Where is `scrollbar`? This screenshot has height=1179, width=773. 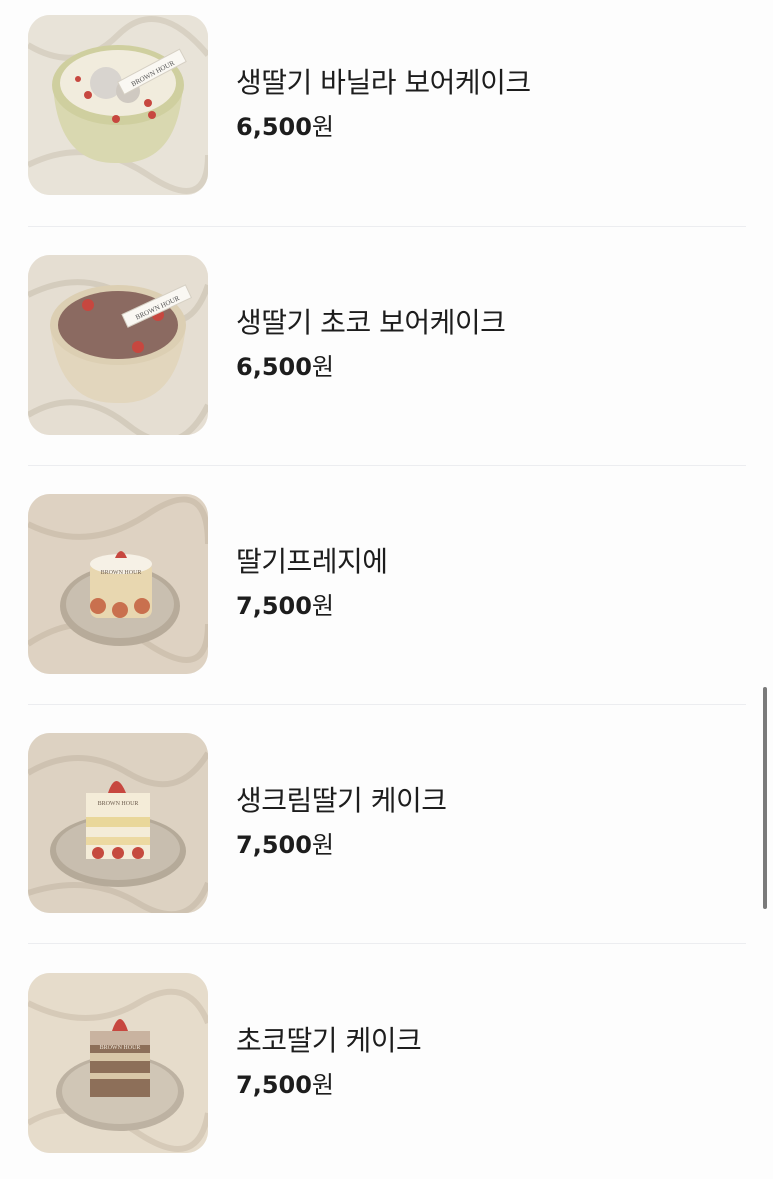 scrollbar is located at coordinates (765, 798).